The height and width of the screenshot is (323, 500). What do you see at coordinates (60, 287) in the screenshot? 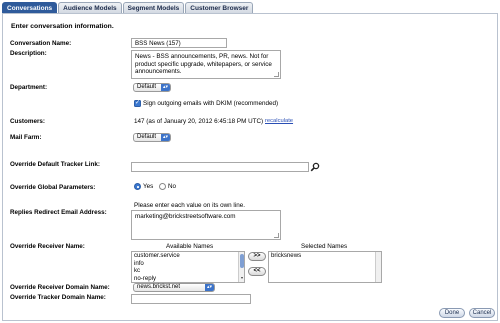
I see `receiver-domain-label: Override Receiver Domain Name:` at bounding box center [60, 287].